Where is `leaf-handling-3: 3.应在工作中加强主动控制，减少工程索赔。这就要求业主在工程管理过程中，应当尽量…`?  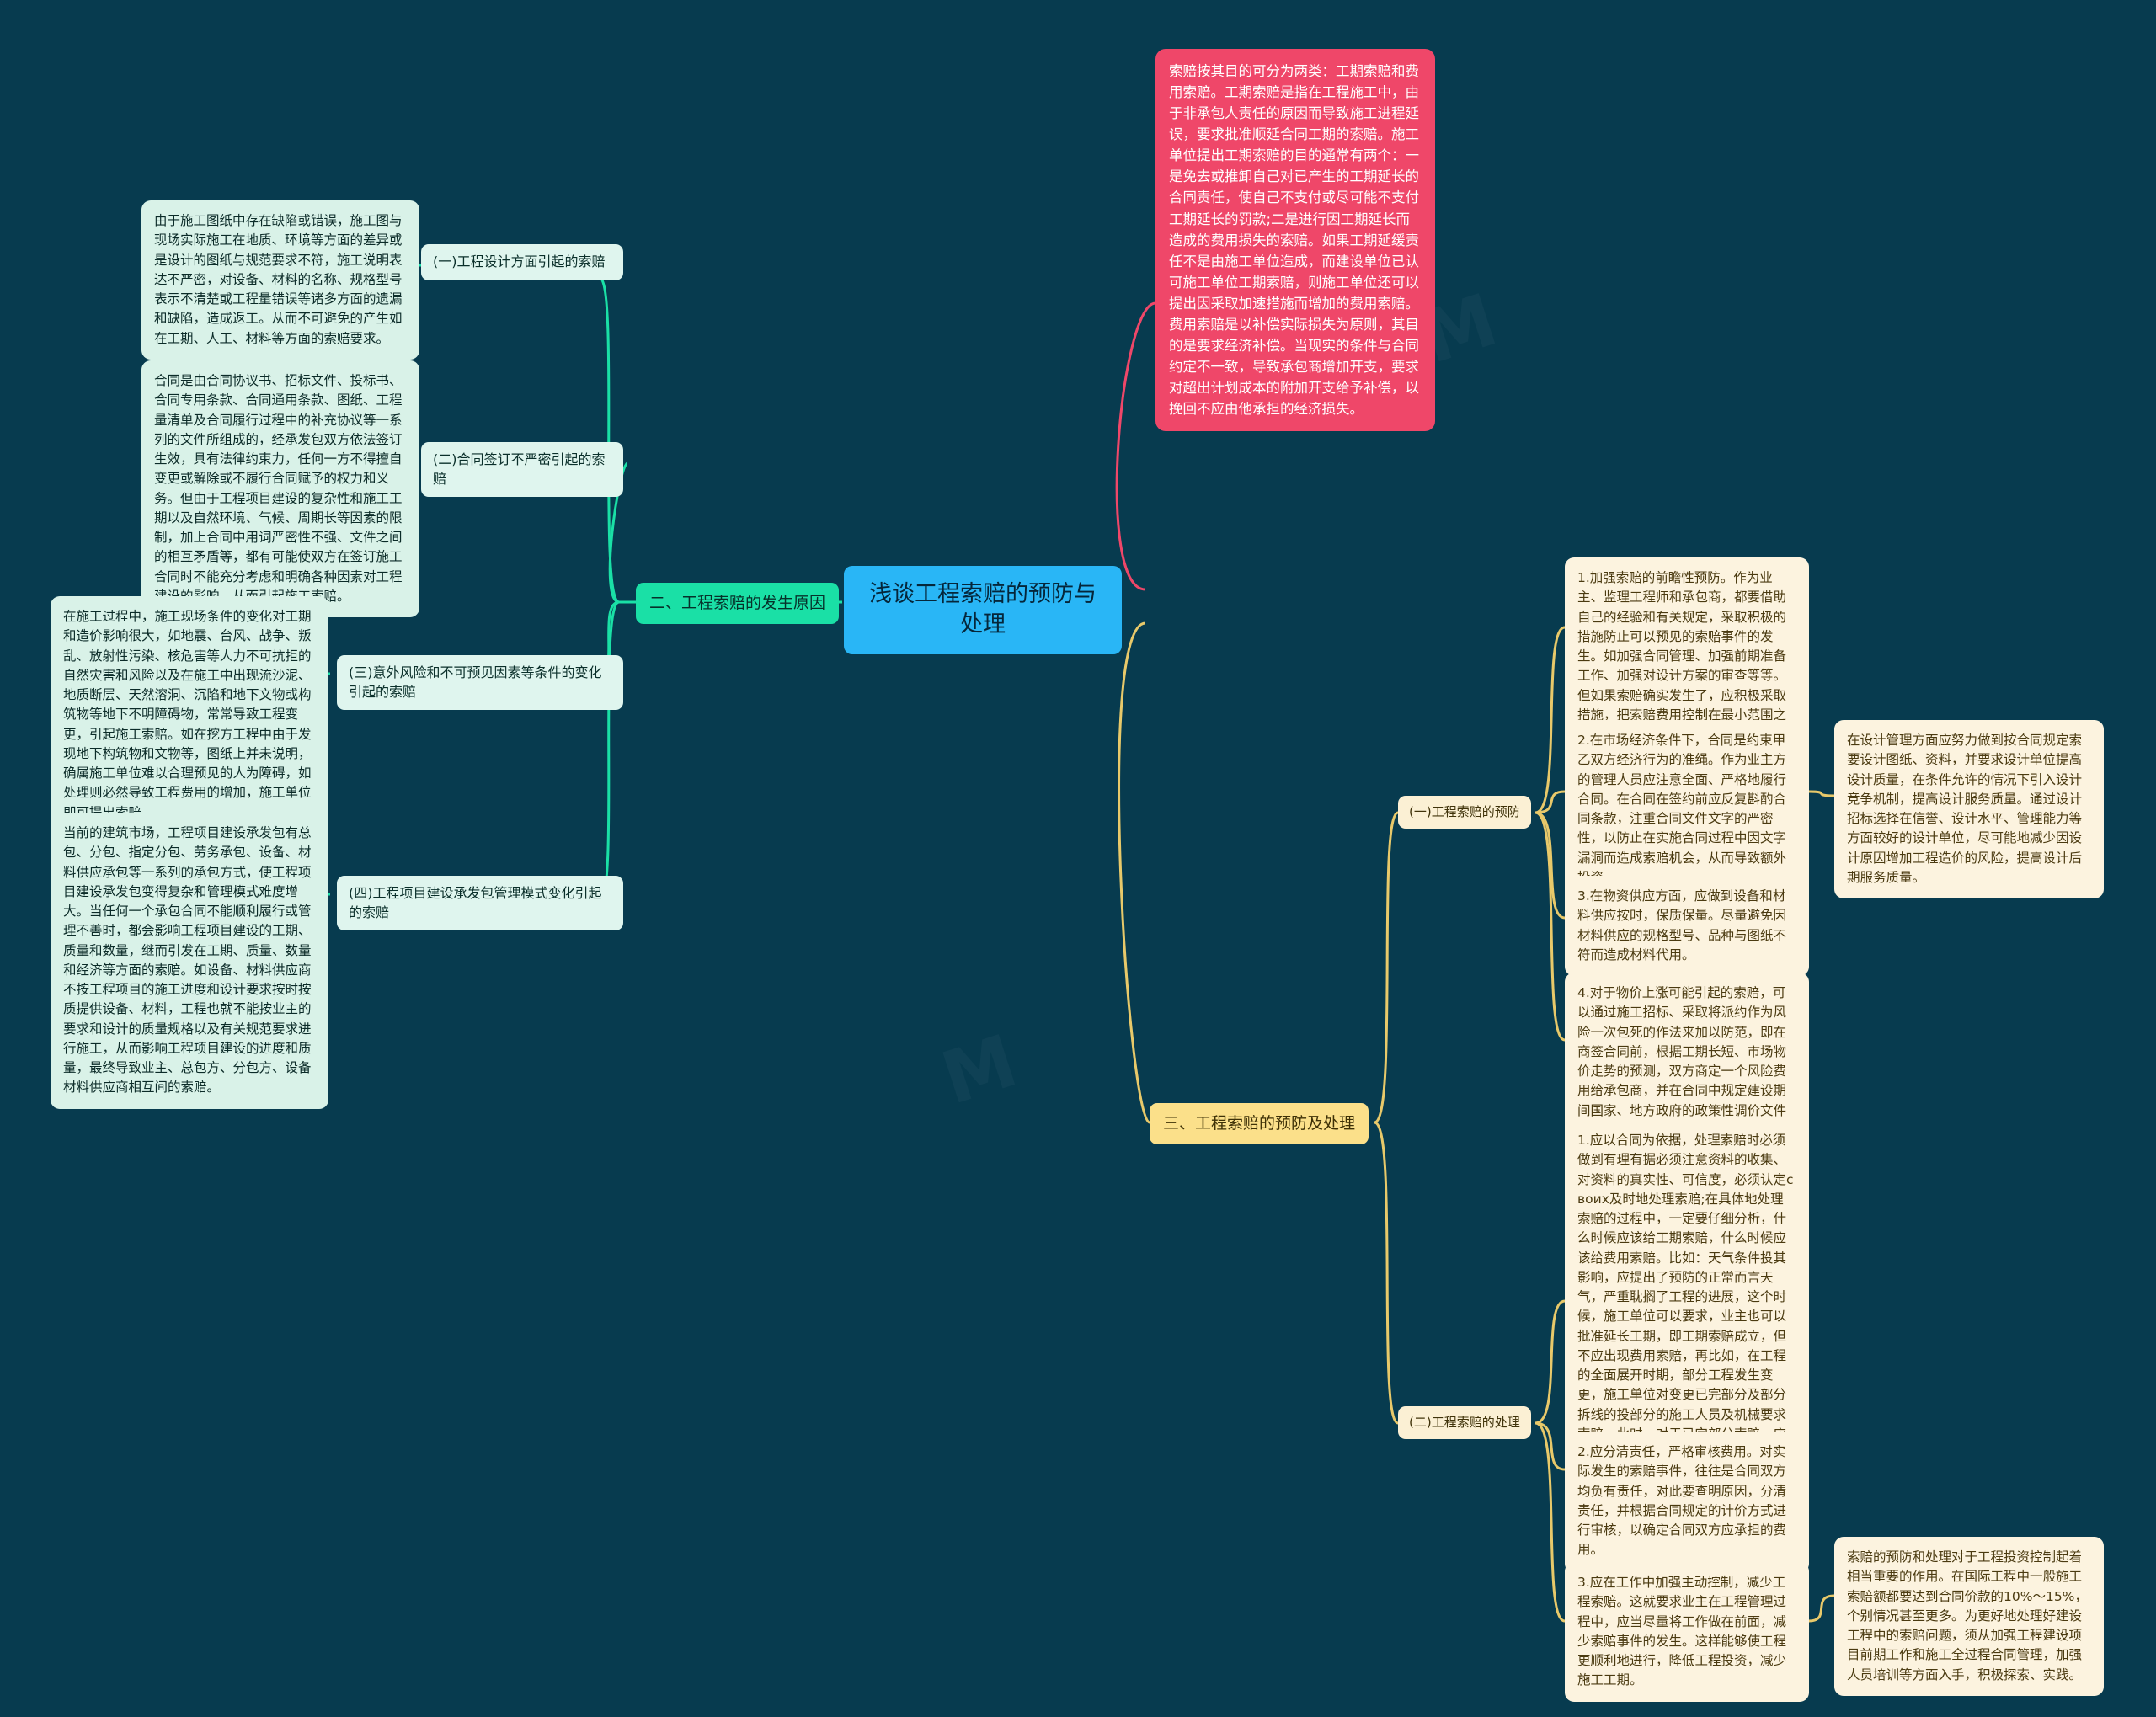 leaf-handling-3: 3.应在工作中加强主动控制，减少工程索赔。这就要求业主在工程管理过程中，应当尽量… is located at coordinates (1687, 1632).